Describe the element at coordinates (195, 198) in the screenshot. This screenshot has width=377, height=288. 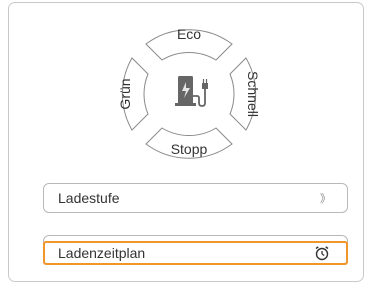
I see `ladestufe-row: Ladestufe 》` at that location.